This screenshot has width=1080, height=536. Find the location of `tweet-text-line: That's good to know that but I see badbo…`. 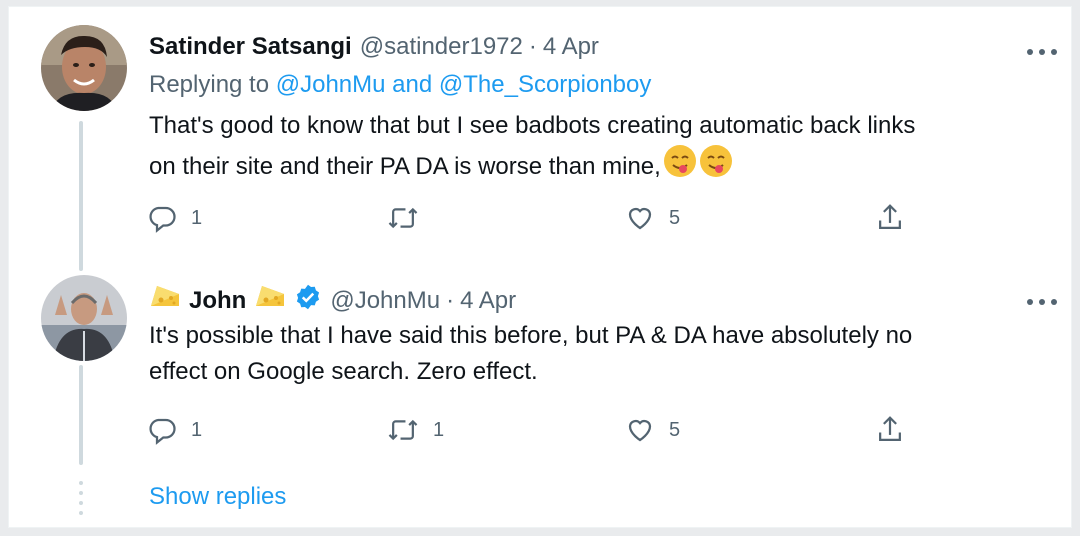

tweet-text-line: That's good to know that but I see badbo… is located at coordinates (532, 125).